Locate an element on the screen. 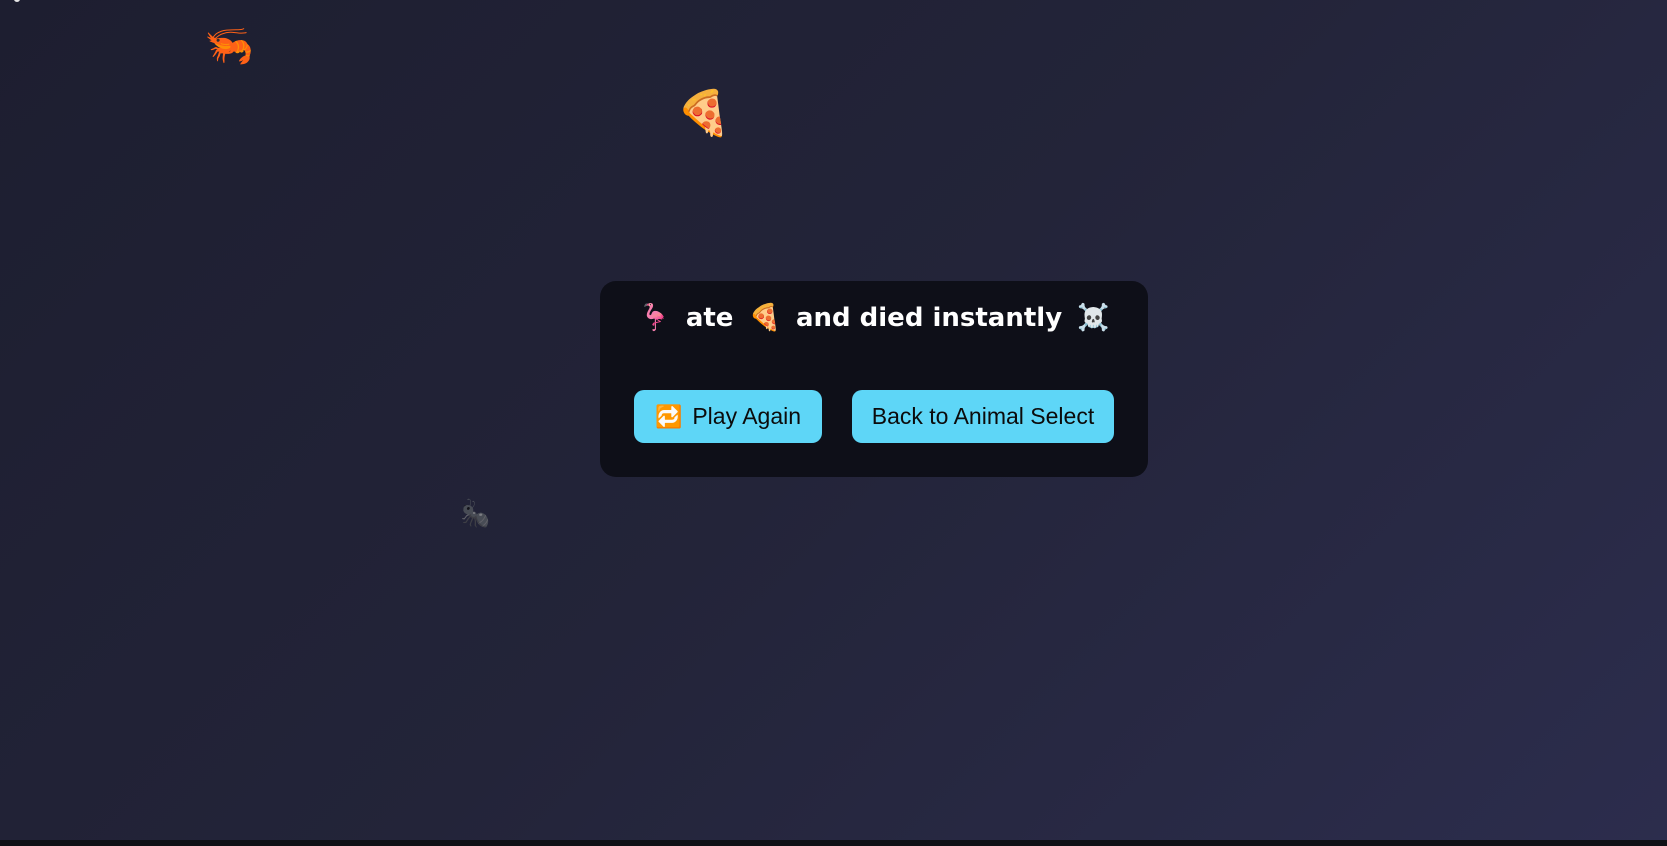 The height and width of the screenshot is (846, 1667). death-message: 🦩 ate 🍕 and died instantly ☠️ is located at coordinates (874, 318).